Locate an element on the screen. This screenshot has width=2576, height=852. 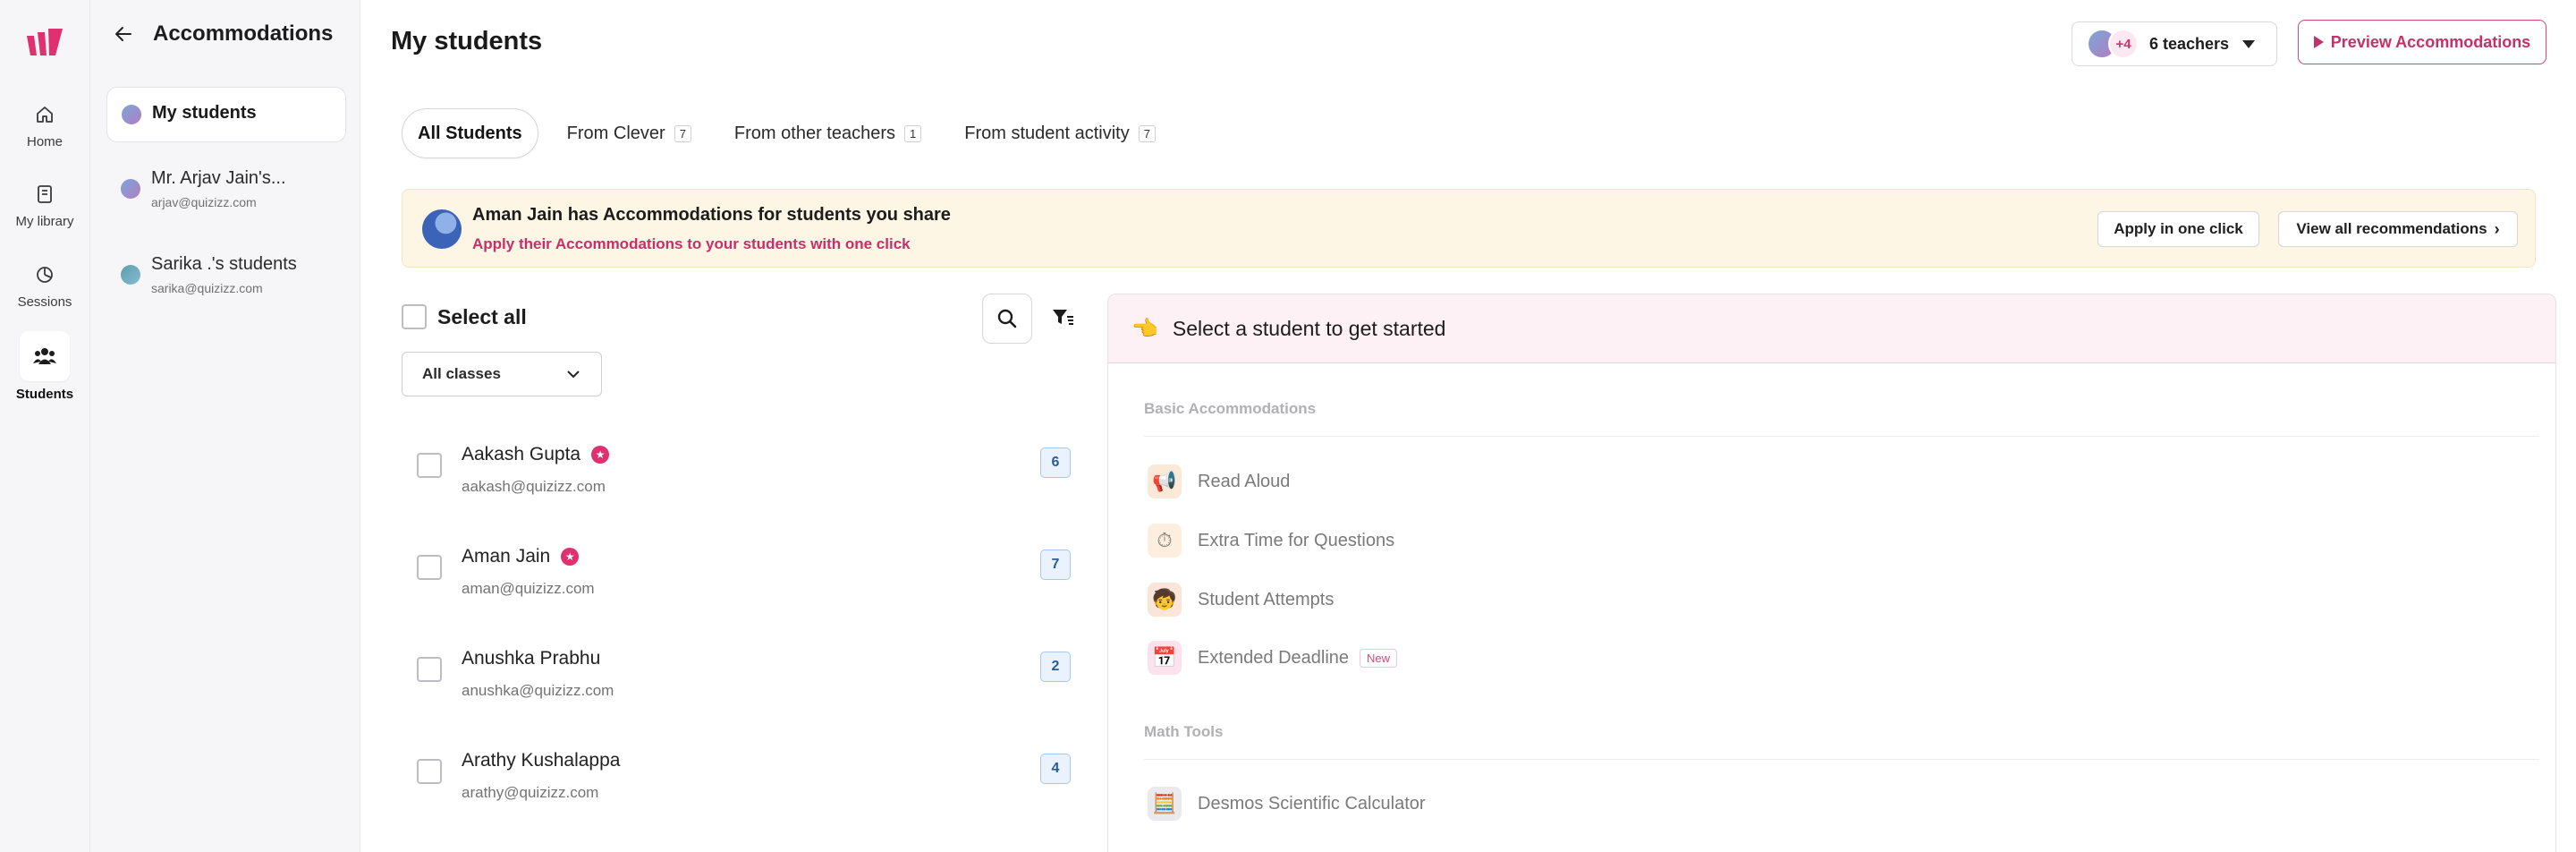
preview-accommodations-button: Preview Accommodations is located at coordinates (2422, 42).